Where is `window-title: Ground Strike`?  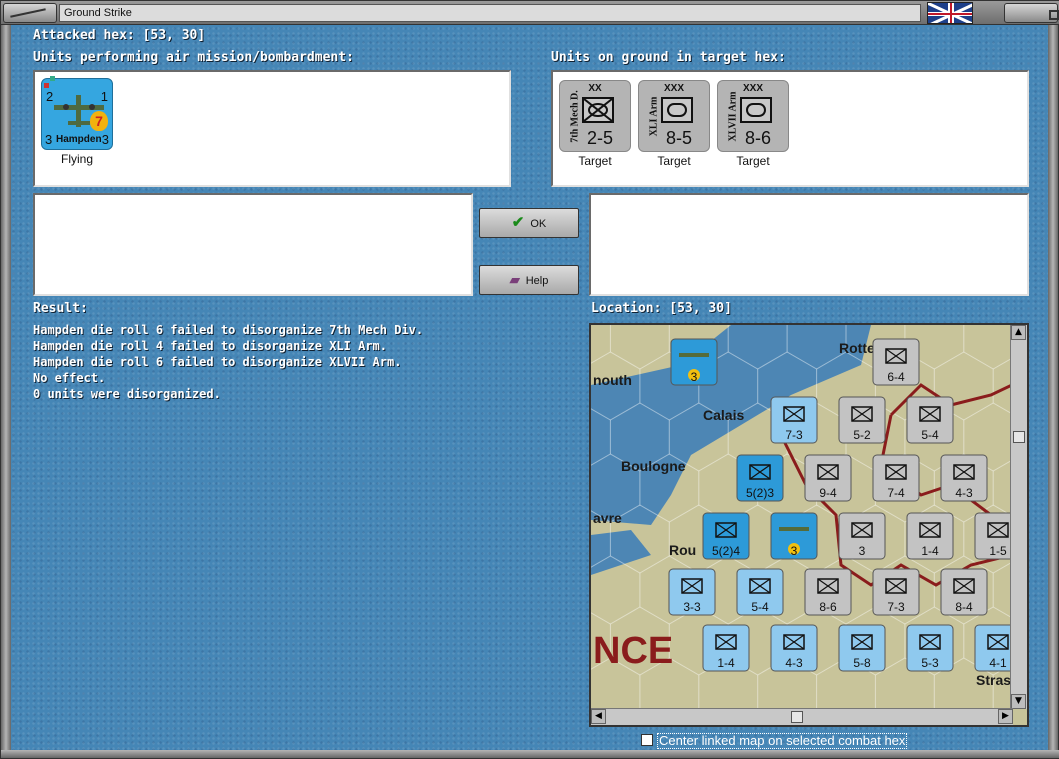 window-title: Ground Strike is located at coordinates (490, 13).